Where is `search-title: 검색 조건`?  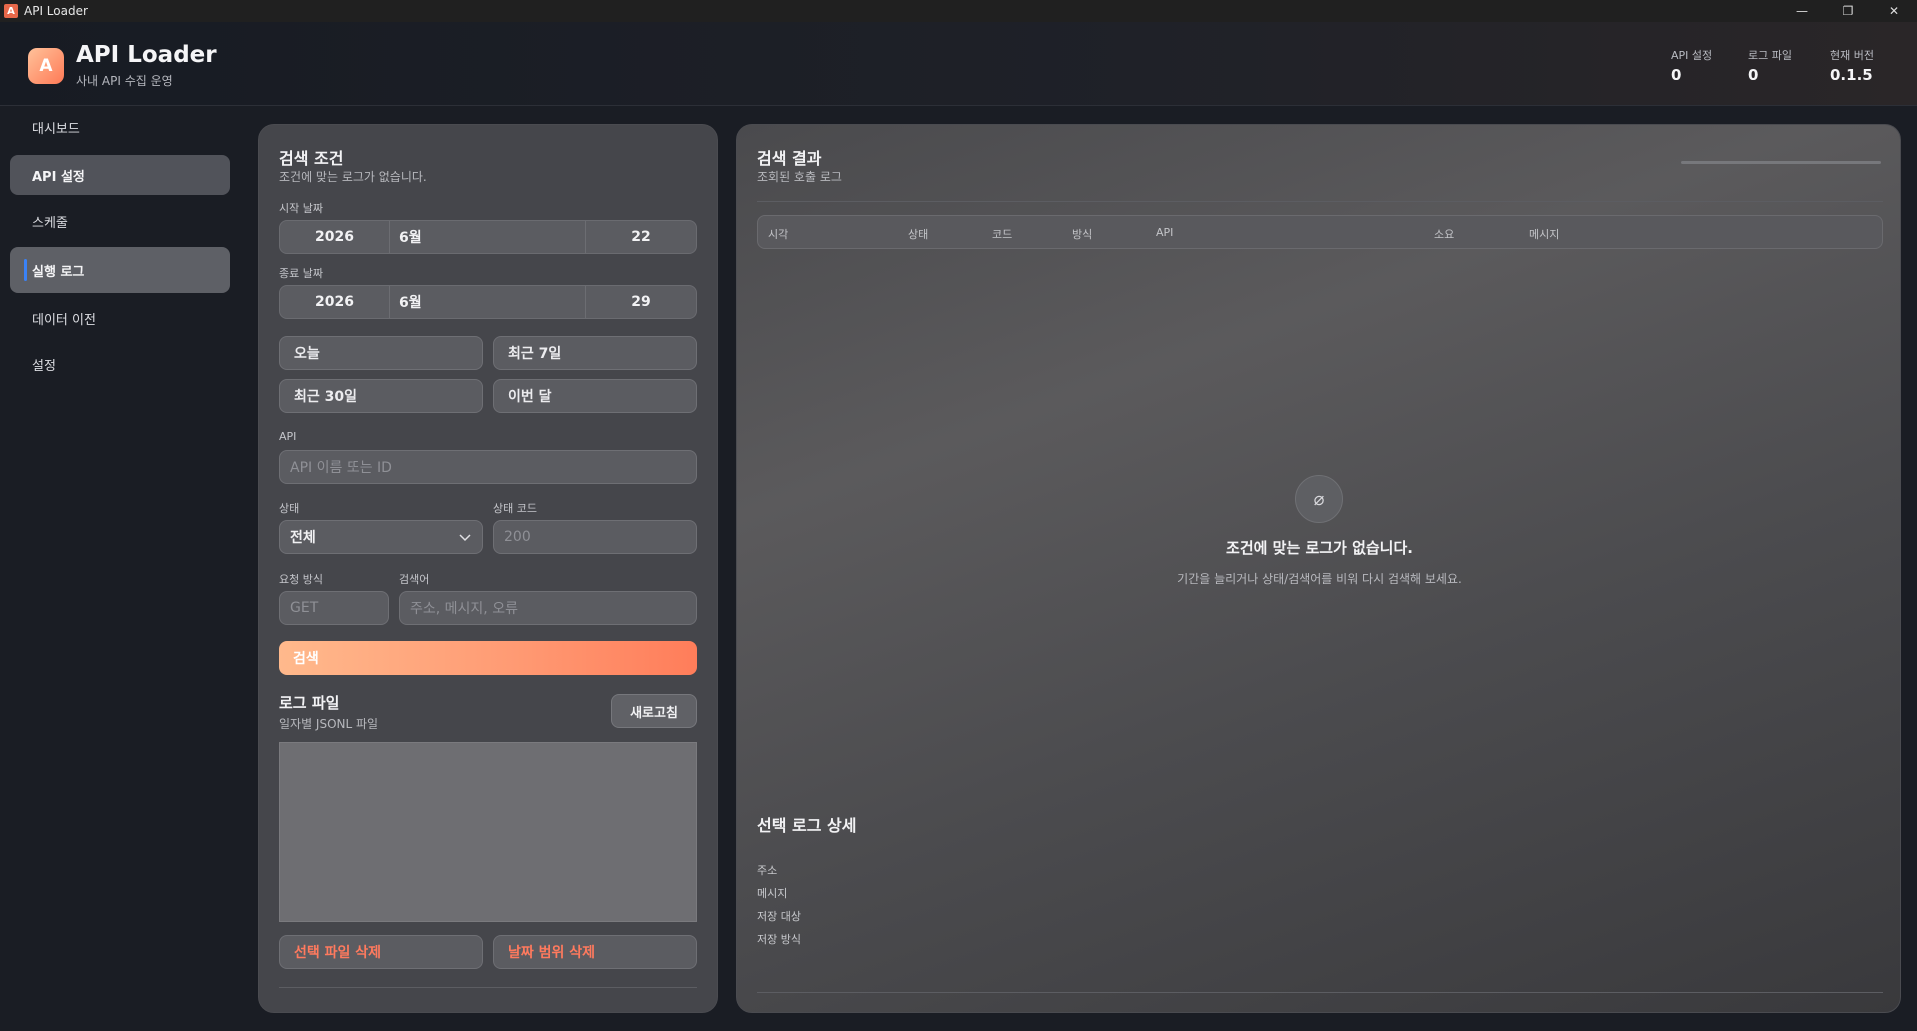
search-title: 검색 조건 is located at coordinates (311, 158).